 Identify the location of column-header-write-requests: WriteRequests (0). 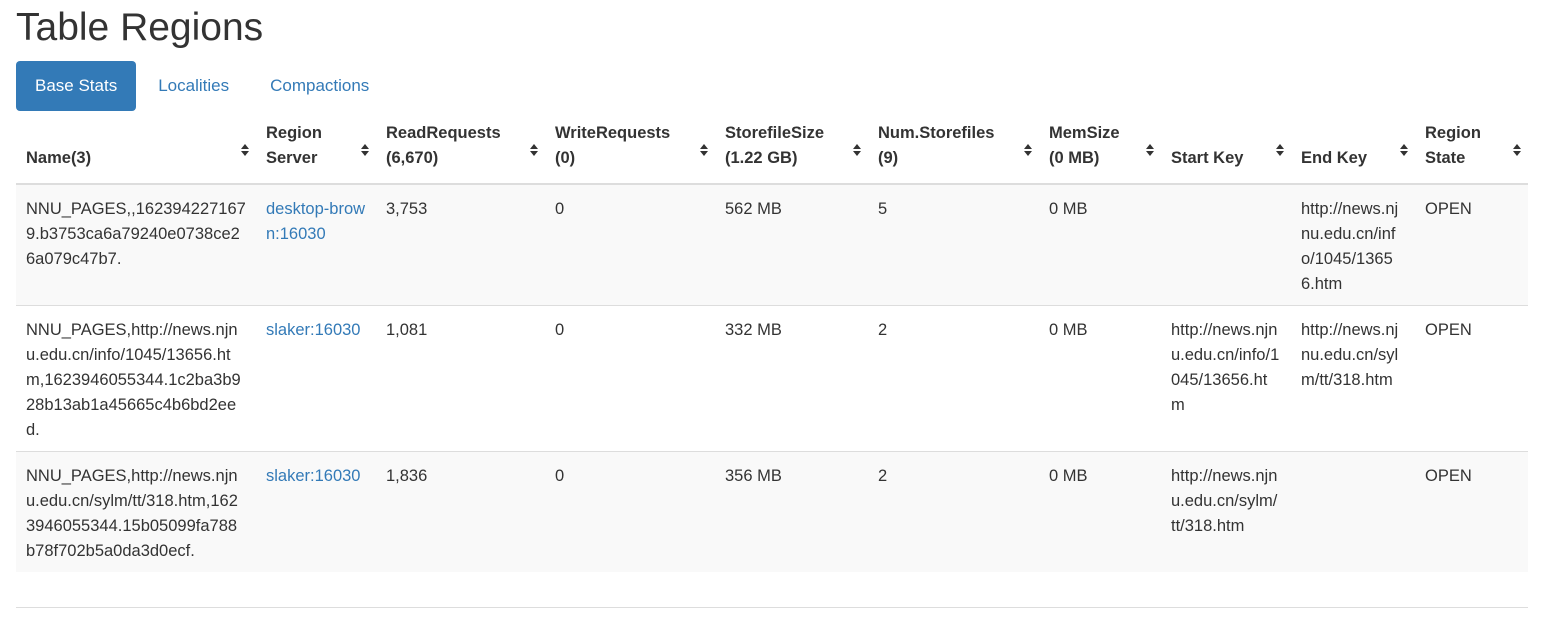
(630, 150).